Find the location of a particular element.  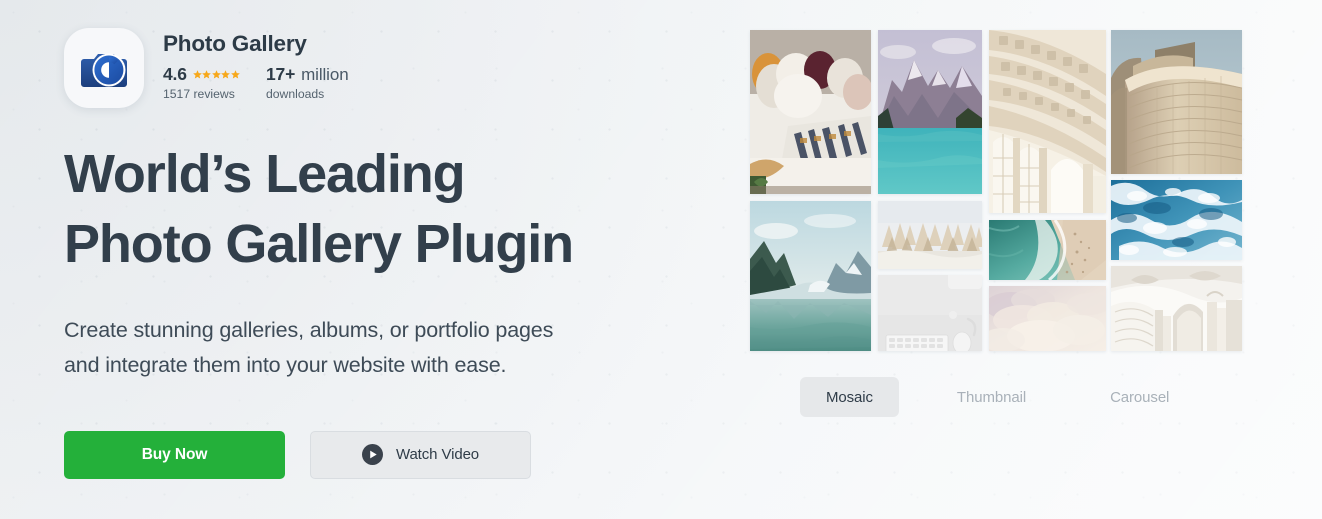

tile-arched-hall-image is located at coordinates (1047, 121).